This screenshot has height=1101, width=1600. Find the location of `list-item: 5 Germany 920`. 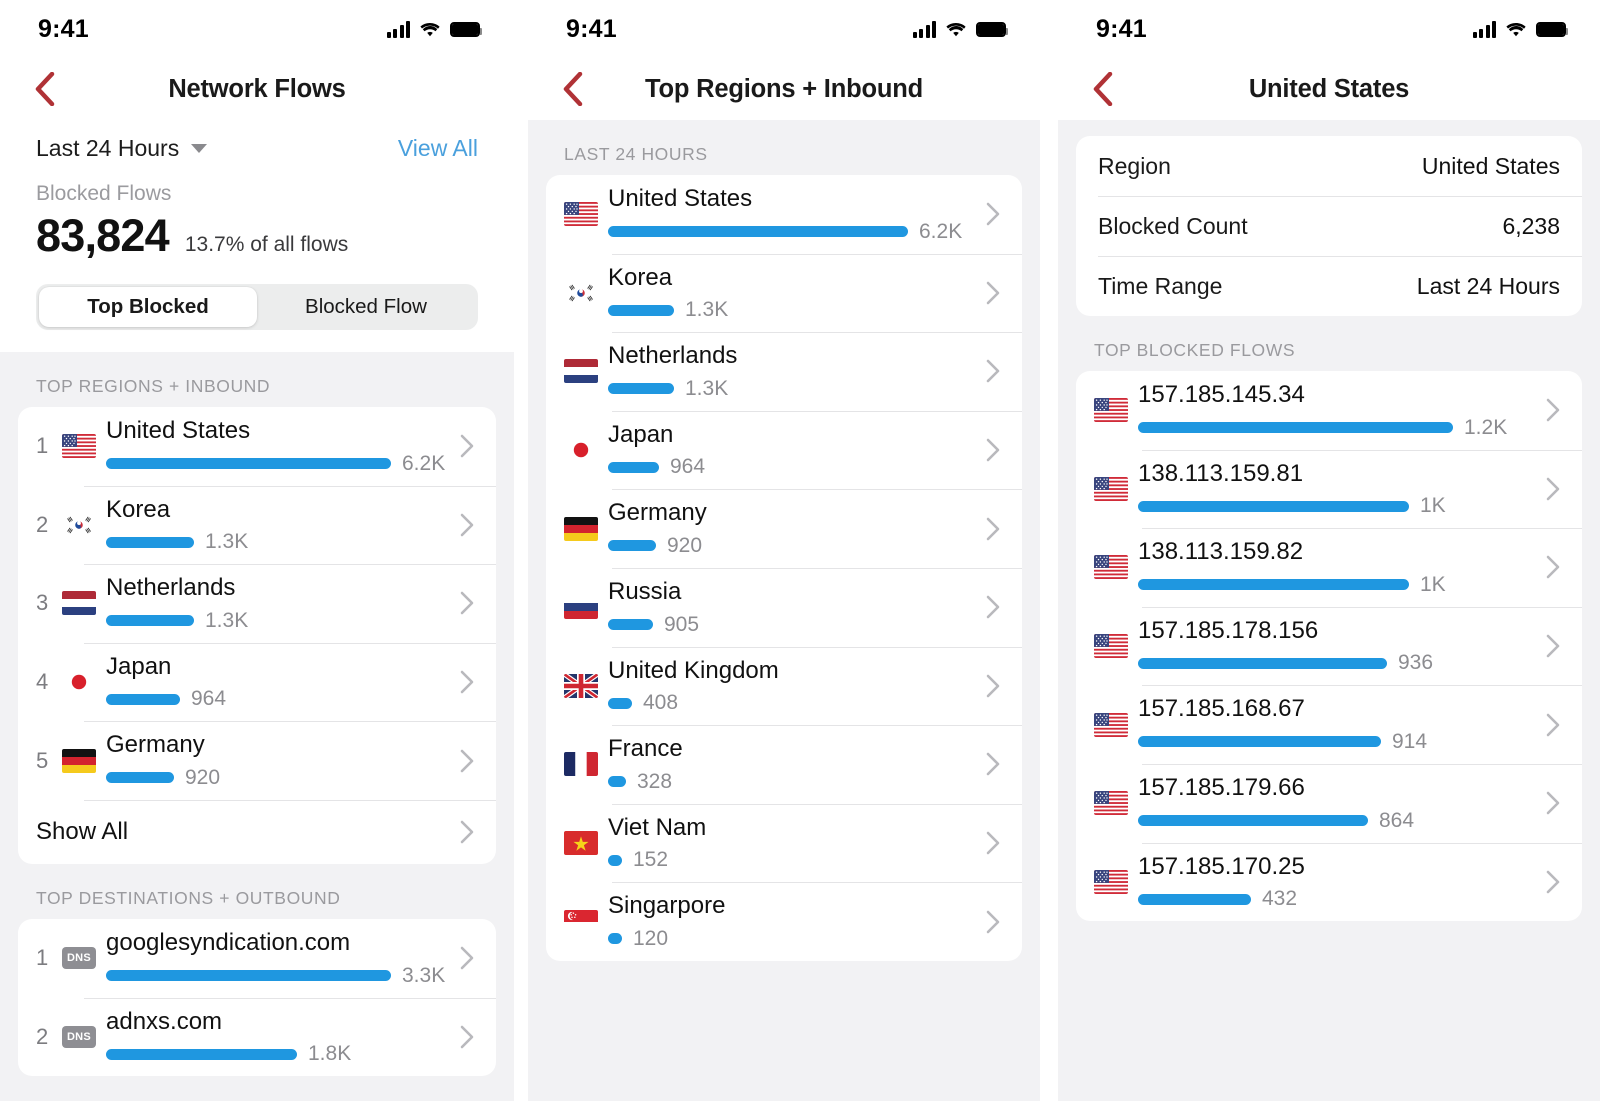

list-item: 5 Germany 920 is located at coordinates (257, 760).